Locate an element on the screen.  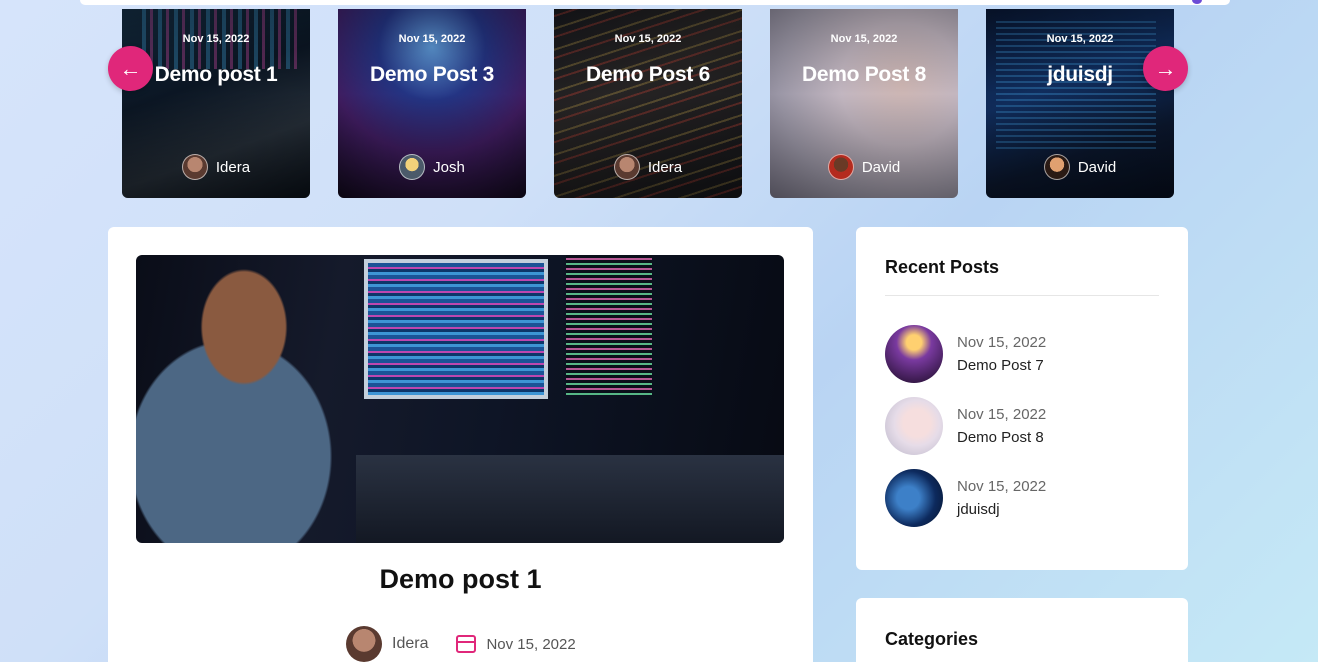
carousel-next-button: → is located at coordinates (1165, 68).